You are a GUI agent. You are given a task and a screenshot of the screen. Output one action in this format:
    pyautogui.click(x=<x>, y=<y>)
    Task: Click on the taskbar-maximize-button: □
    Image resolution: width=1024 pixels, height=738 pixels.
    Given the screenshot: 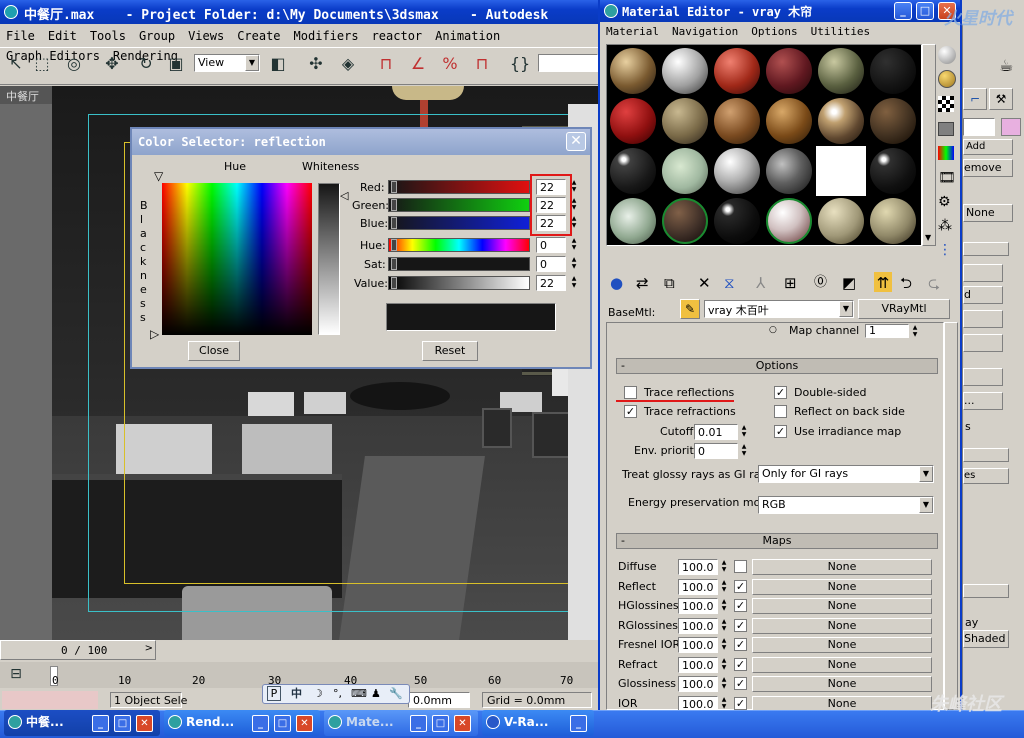 What is the action you would take?
    pyautogui.click(x=122, y=723)
    